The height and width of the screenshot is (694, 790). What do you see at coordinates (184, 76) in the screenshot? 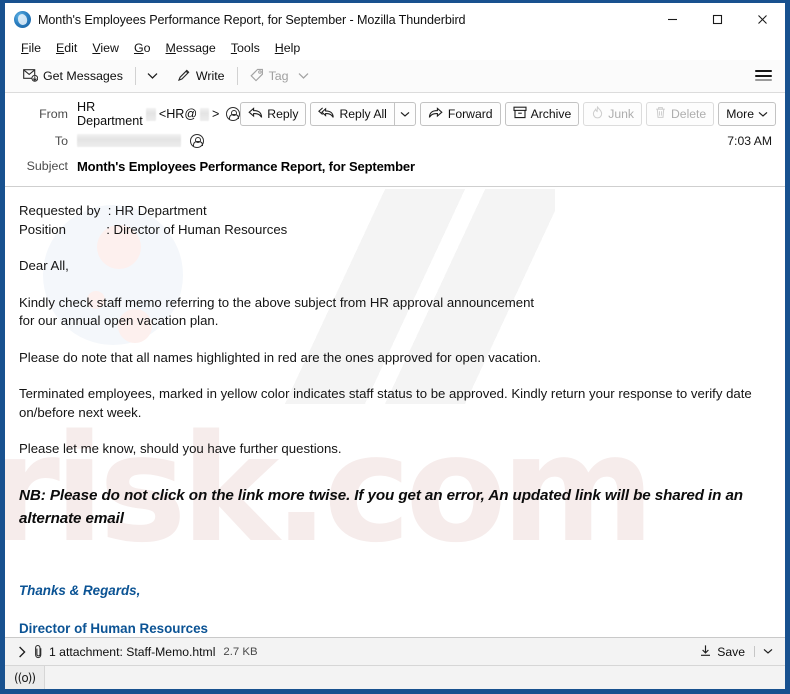
I see `pencil-icon` at bounding box center [184, 76].